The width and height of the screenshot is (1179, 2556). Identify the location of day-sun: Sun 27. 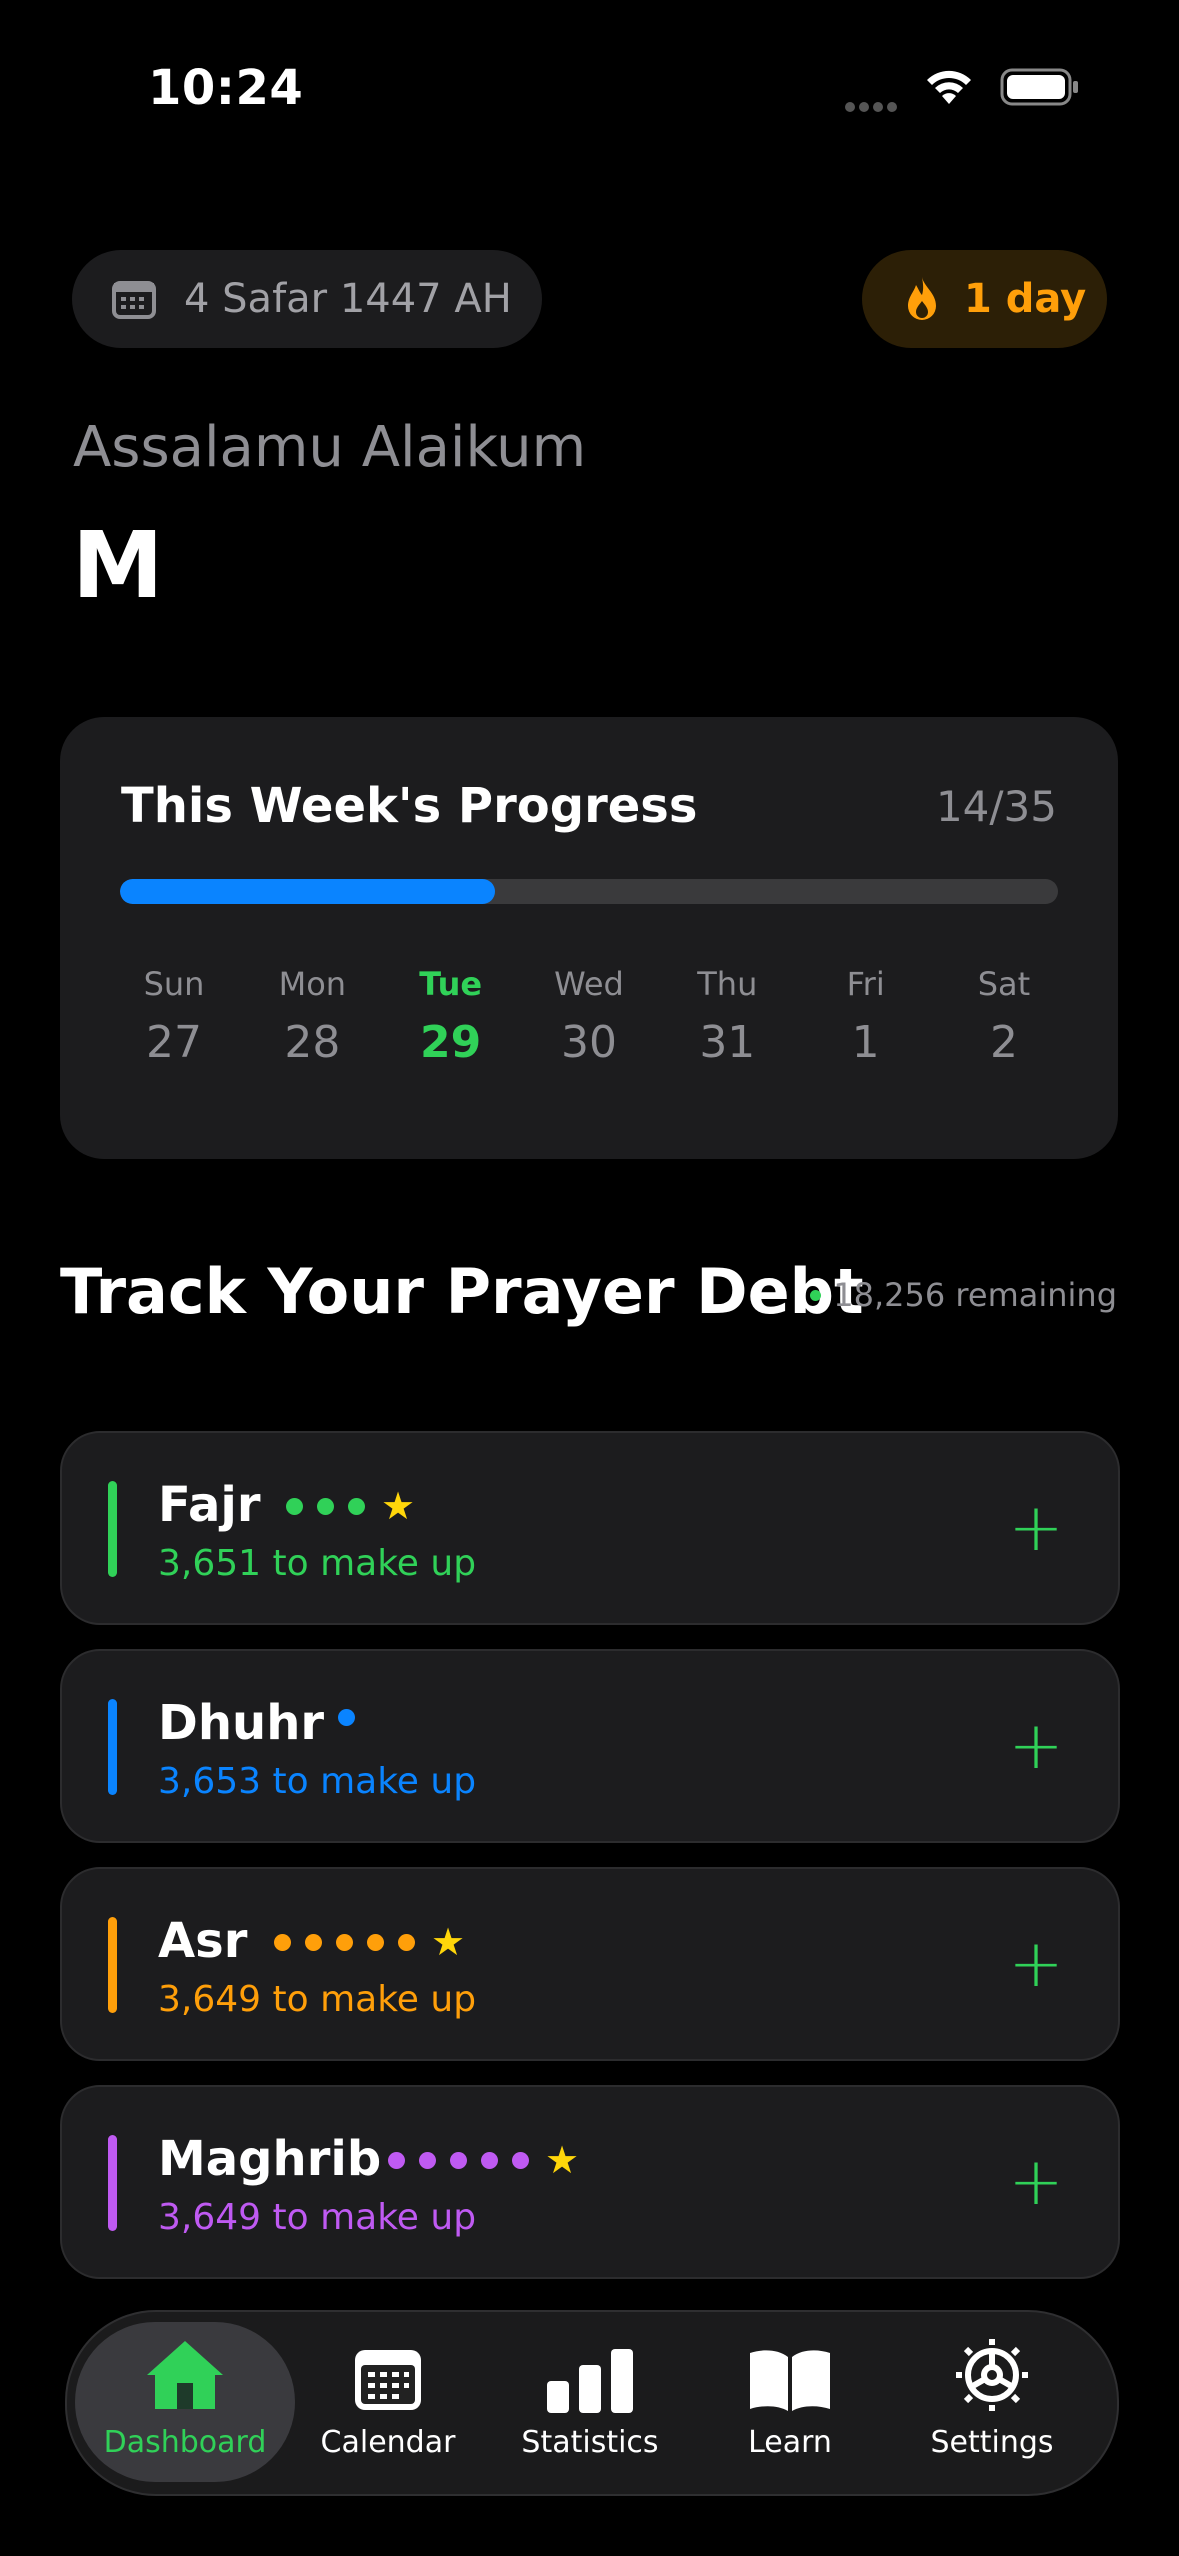
(174, 1016).